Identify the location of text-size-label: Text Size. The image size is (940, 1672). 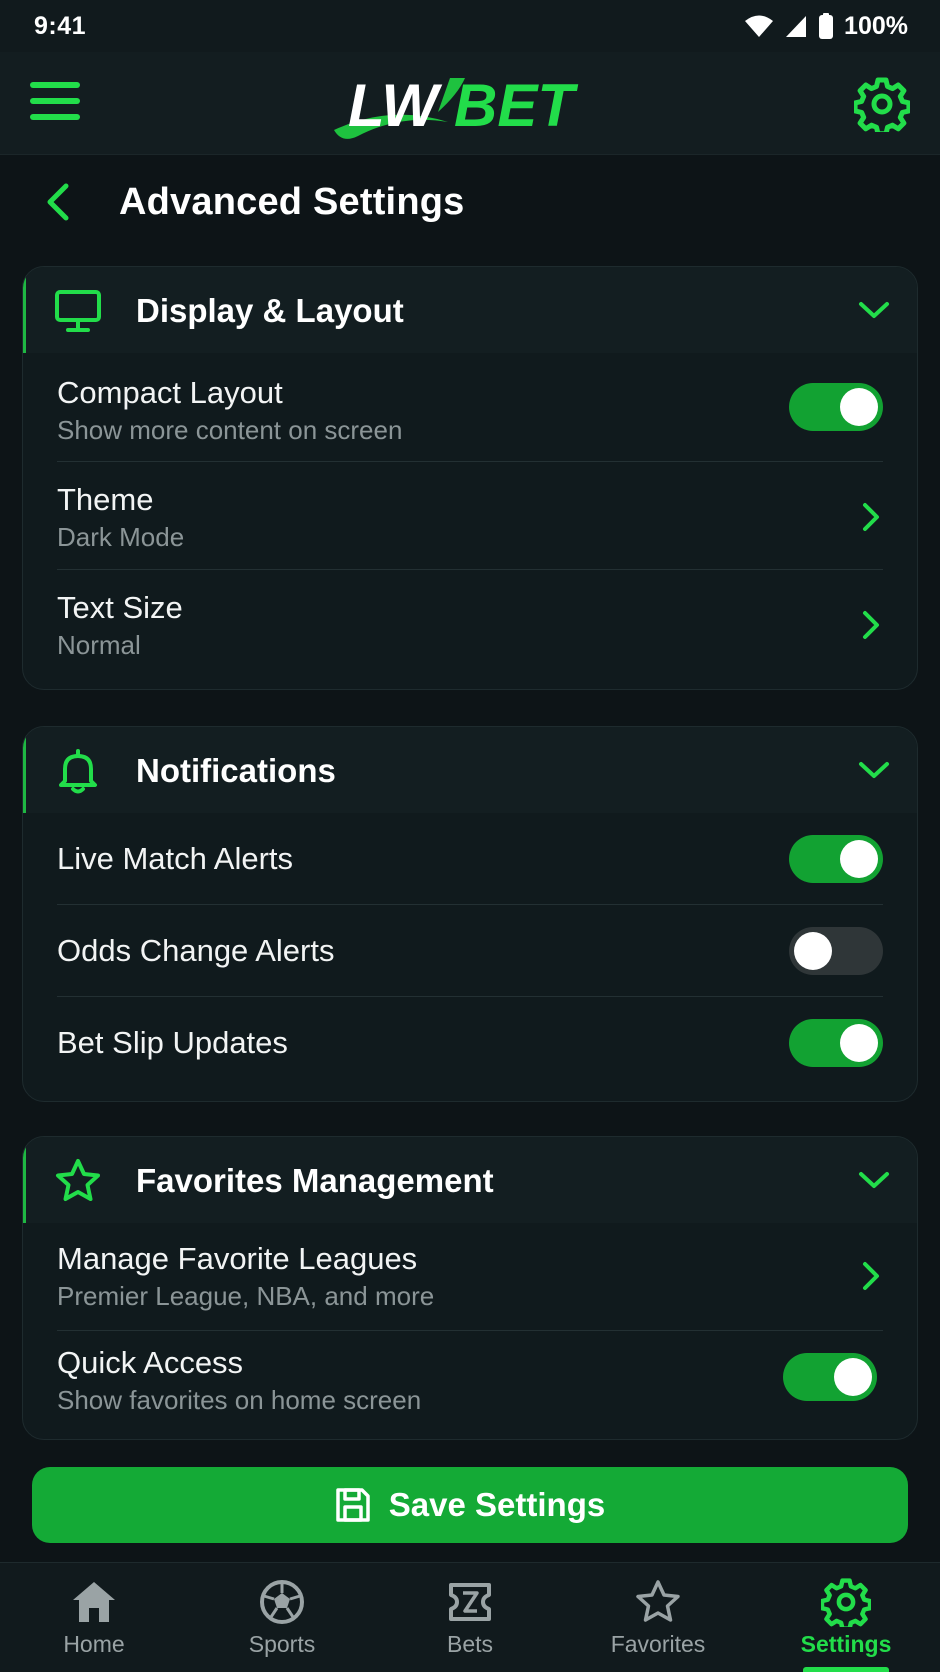
(120, 607).